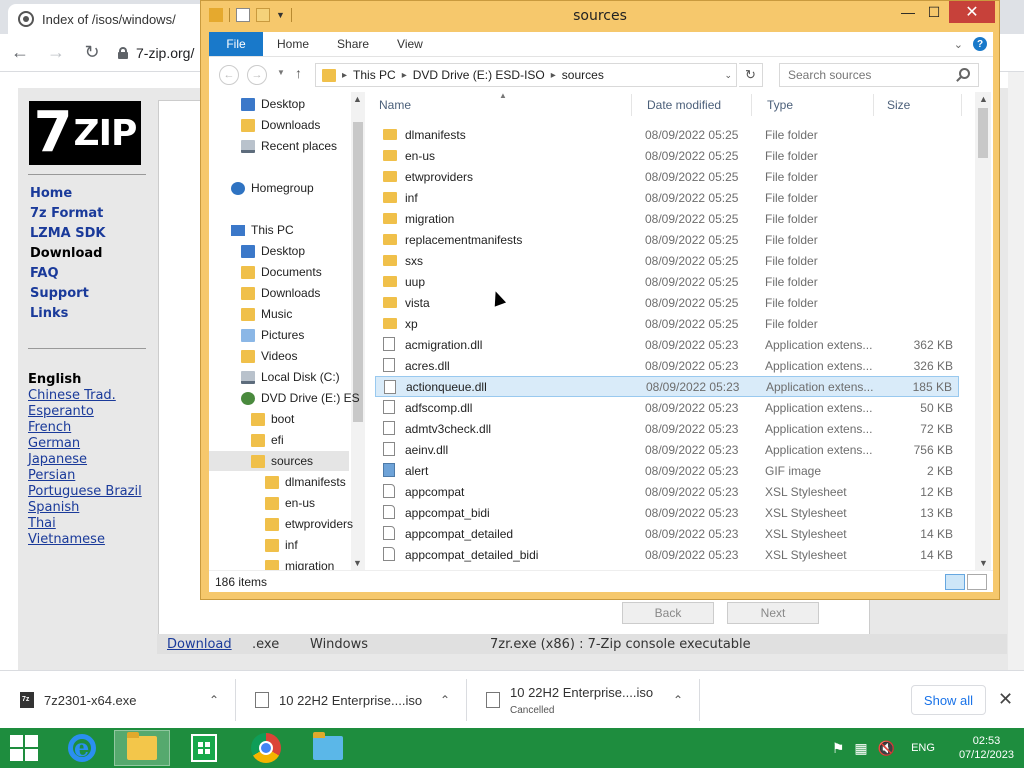  Describe the element at coordinates (279, 272) in the screenshot. I see `nav-item: Documents` at that location.